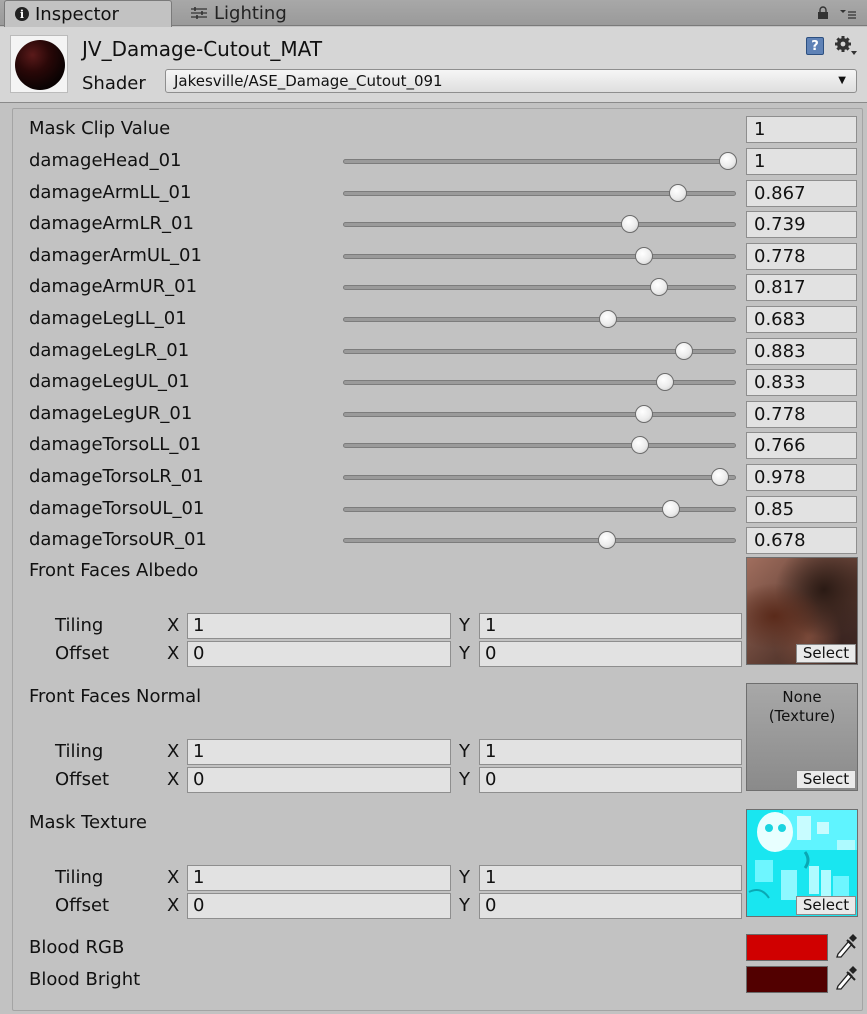 The width and height of the screenshot is (867, 1014). Describe the element at coordinates (815, 46) in the screenshot. I see `help-book-icon: ?` at that location.